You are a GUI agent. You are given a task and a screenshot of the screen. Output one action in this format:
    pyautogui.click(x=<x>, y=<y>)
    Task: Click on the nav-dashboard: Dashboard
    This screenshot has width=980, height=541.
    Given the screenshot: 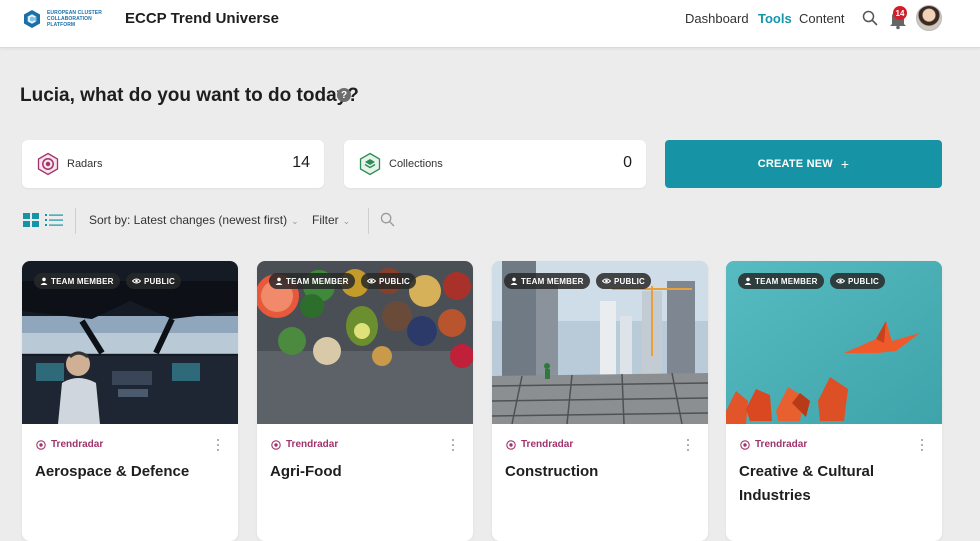 What is the action you would take?
    pyautogui.click(x=717, y=18)
    